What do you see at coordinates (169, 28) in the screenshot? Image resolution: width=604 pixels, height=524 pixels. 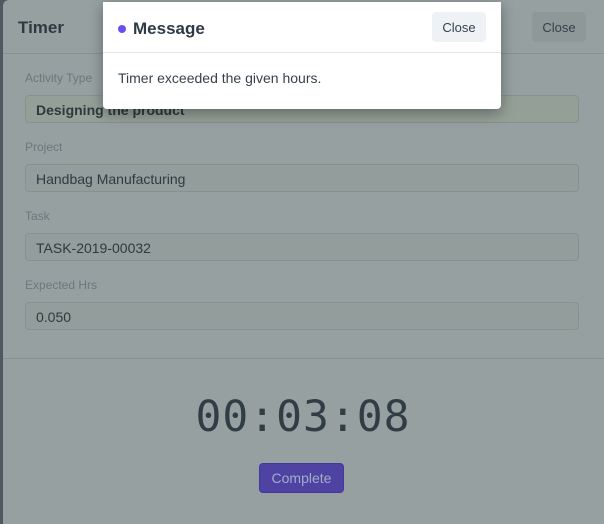 I see `message-dialog-title: Message` at bounding box center [169, 28].